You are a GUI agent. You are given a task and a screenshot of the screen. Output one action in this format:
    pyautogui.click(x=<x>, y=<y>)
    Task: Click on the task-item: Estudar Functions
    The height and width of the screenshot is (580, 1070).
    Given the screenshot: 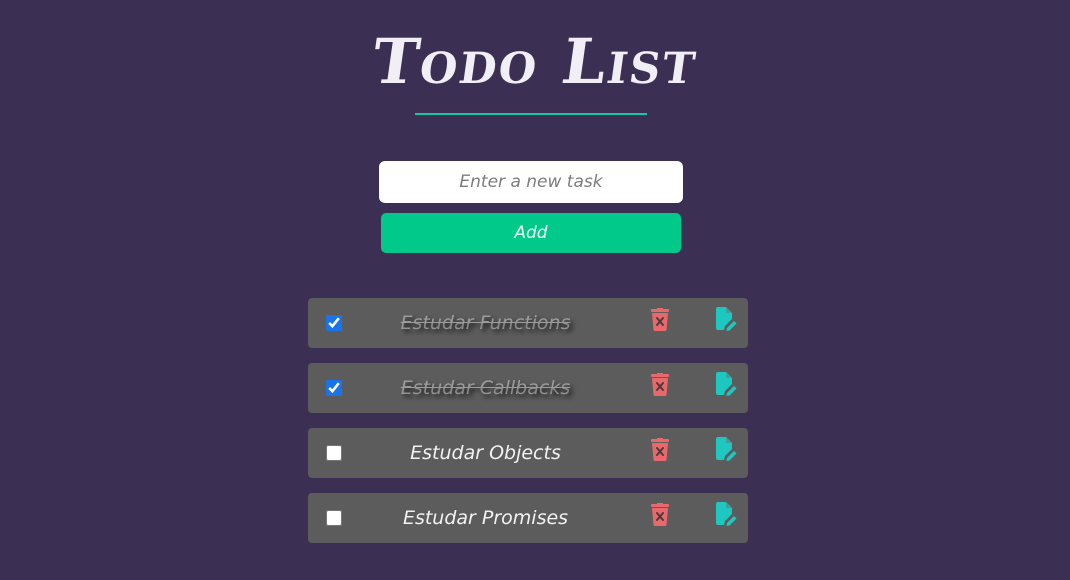 What is the action you would take?
    pyautogui.click(x=528, y=323)
    